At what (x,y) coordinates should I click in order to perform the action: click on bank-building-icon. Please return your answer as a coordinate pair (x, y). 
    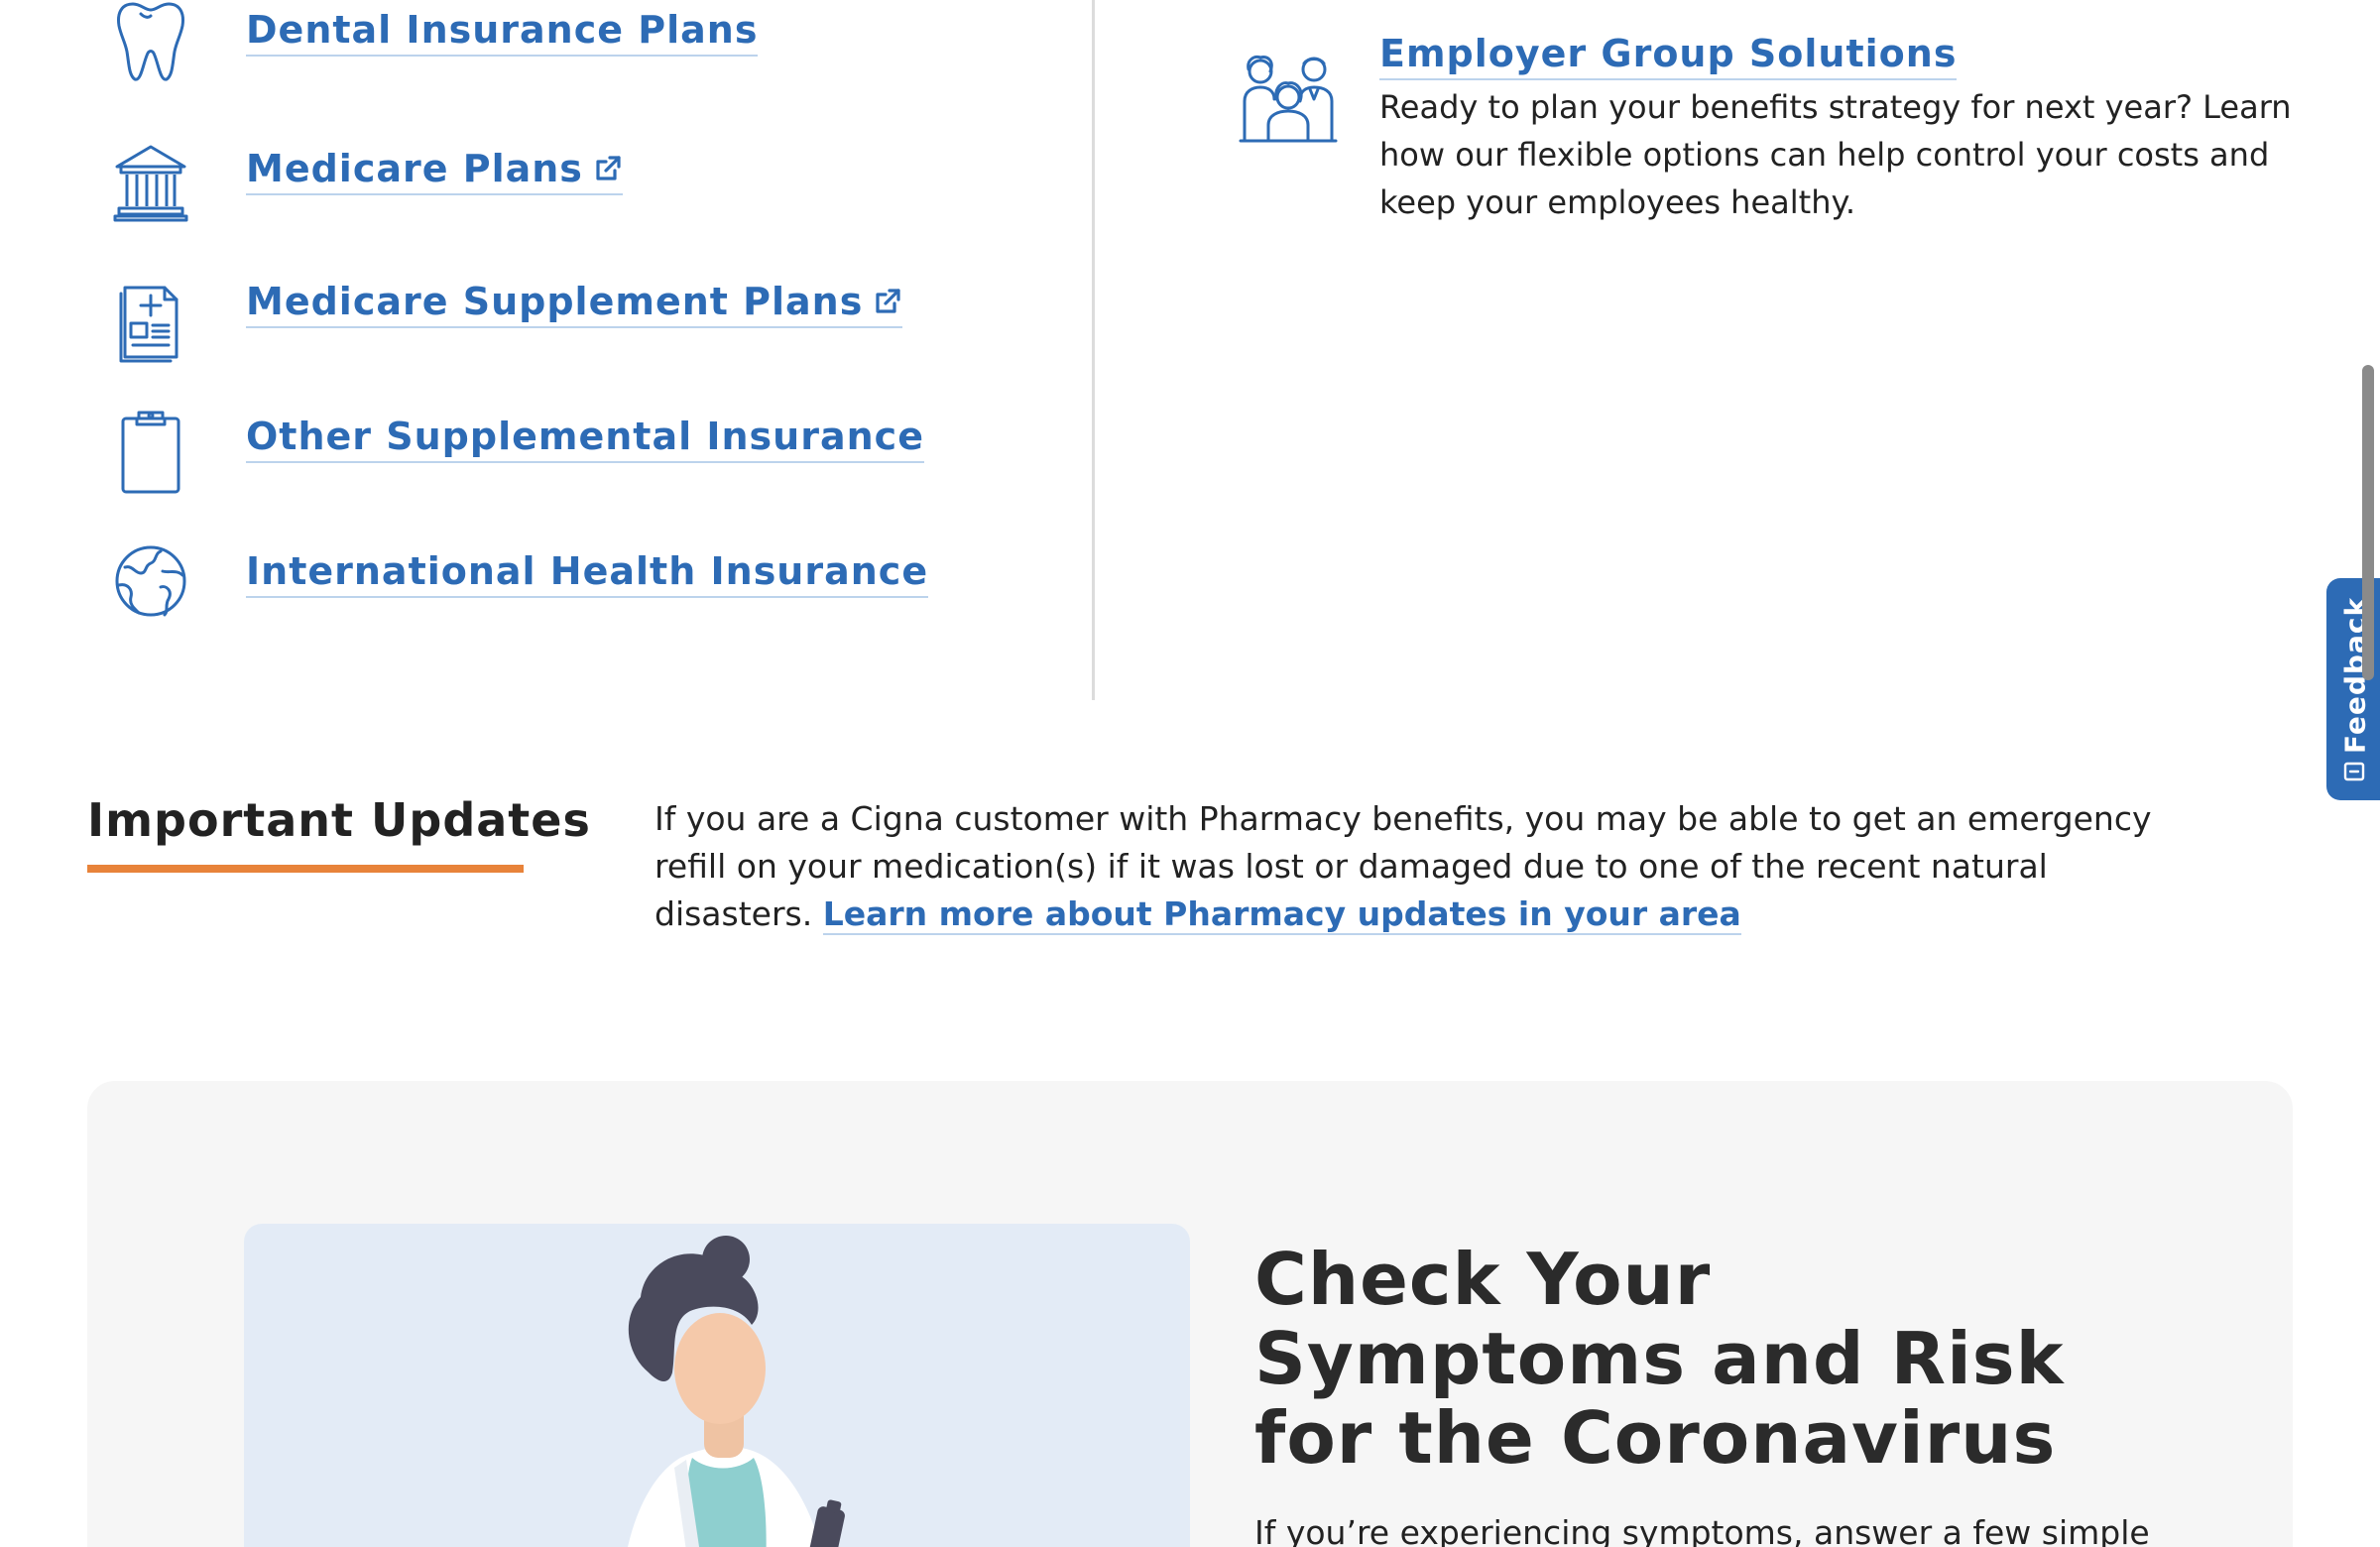
    Looking at the image, I should click on (150, 185).